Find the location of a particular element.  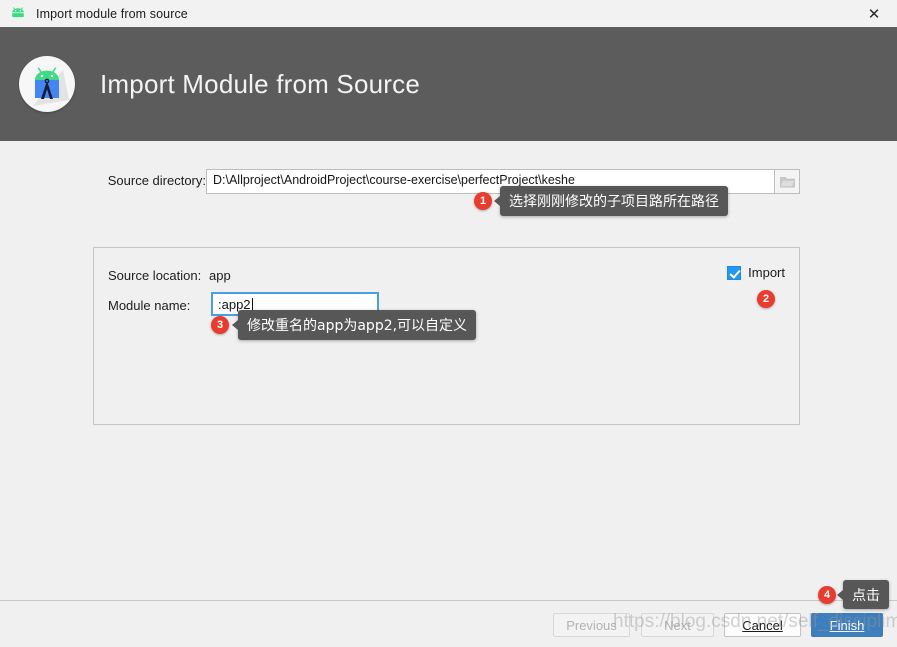

annotation-badge-1: 1 is located at coordinates (483, 201).